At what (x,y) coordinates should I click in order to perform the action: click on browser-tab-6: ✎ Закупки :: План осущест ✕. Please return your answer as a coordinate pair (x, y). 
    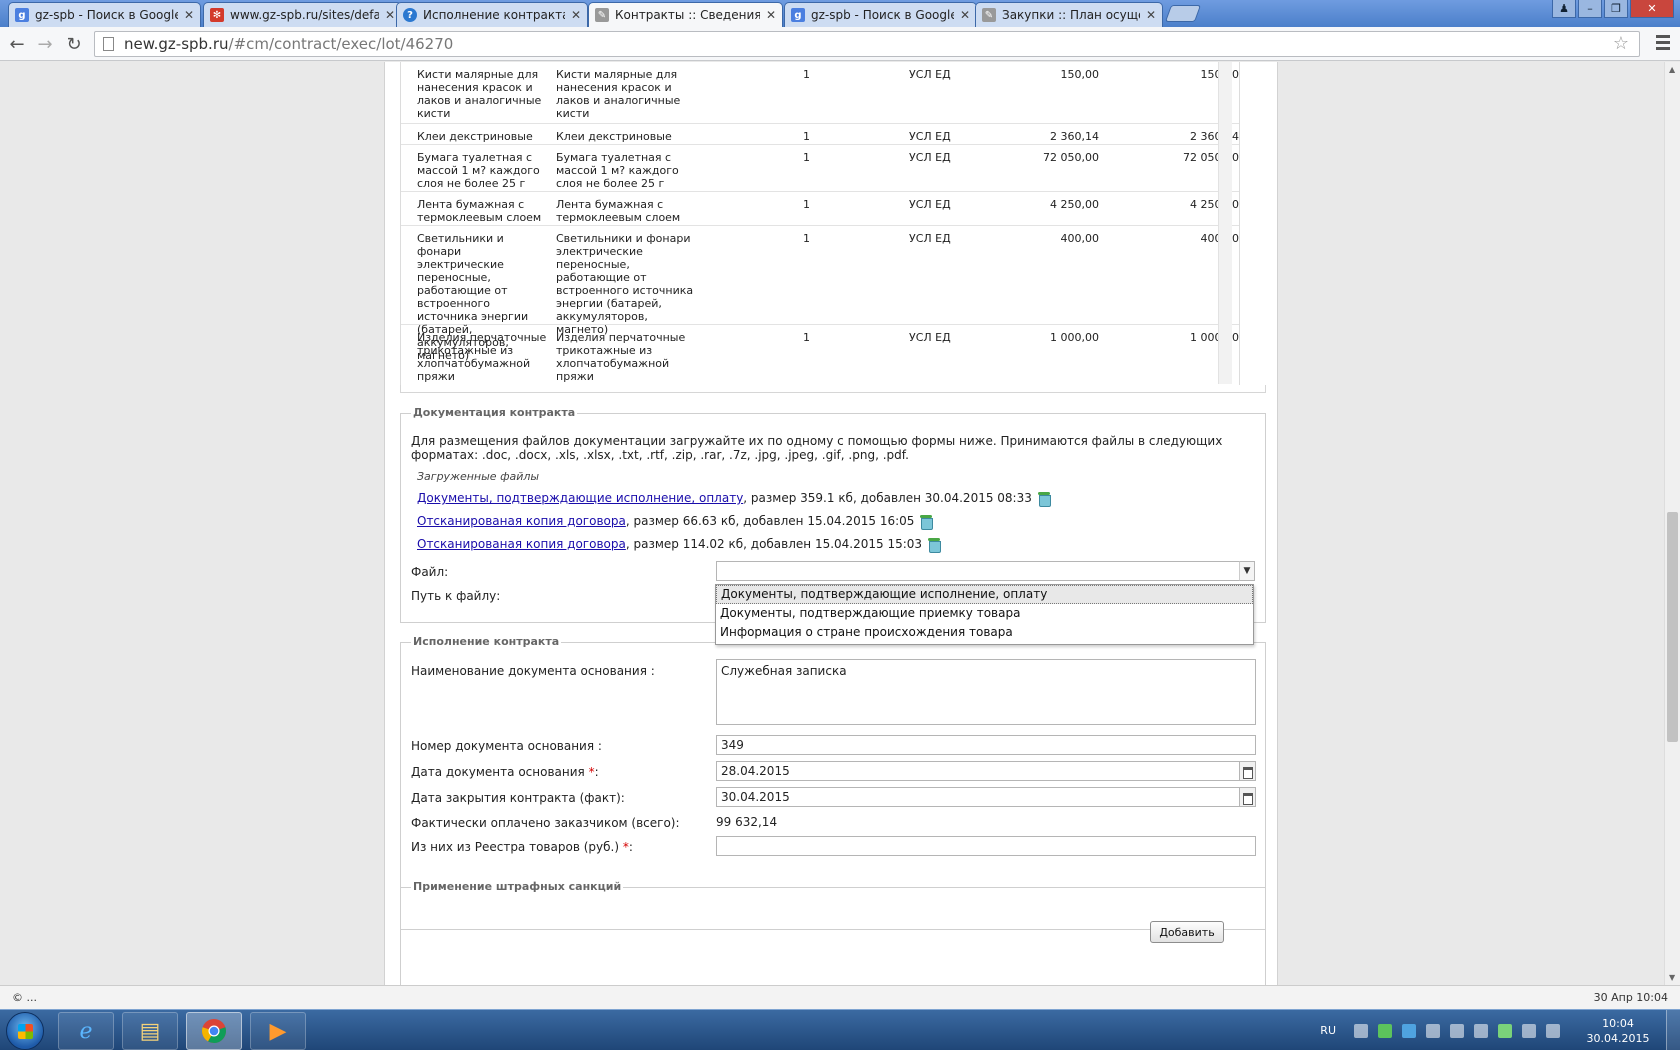
    Looking at the image, I should click on (1069, 14).